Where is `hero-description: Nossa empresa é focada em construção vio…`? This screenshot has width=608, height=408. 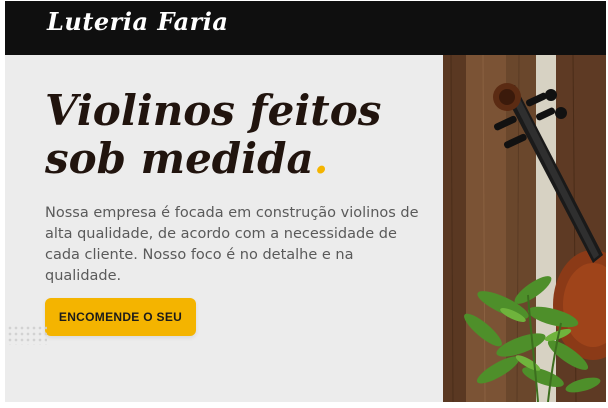
hero-description: Nossa empresa é focada em construção vio… is located at coordinates (232, 244).